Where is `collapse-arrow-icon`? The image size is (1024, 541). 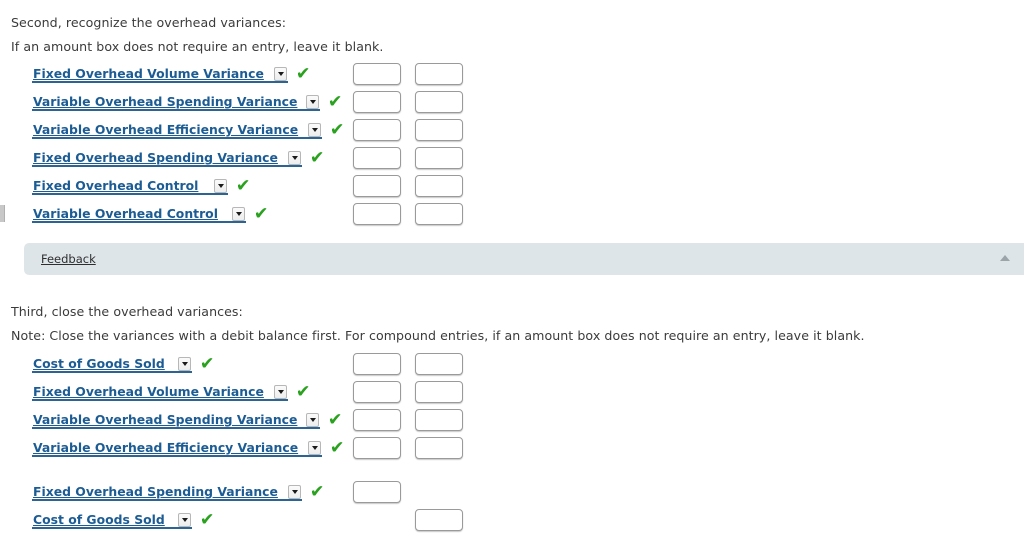
collapse-arrow-icon is located at coordinates (1005, 258).